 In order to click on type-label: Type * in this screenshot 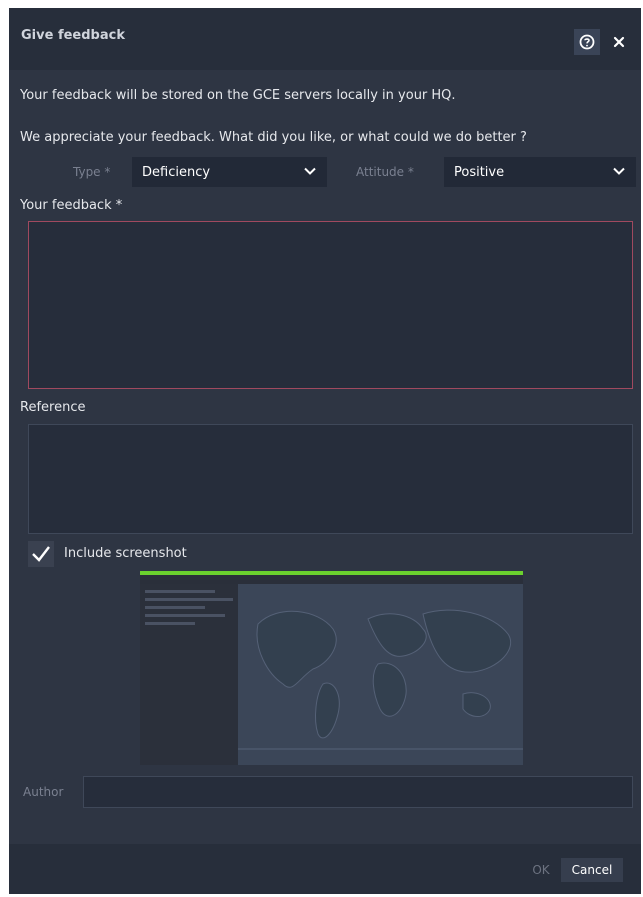, I will do `click(92, 172)`.